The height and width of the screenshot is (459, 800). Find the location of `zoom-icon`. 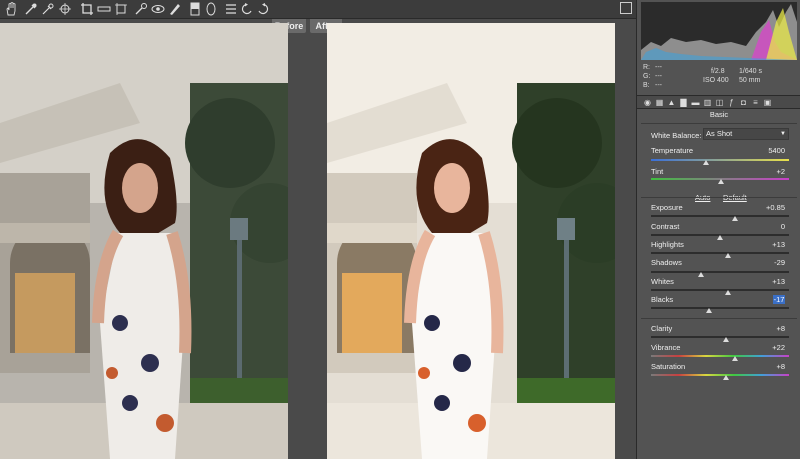

zoom-icon is located at coordinates (31, 9).